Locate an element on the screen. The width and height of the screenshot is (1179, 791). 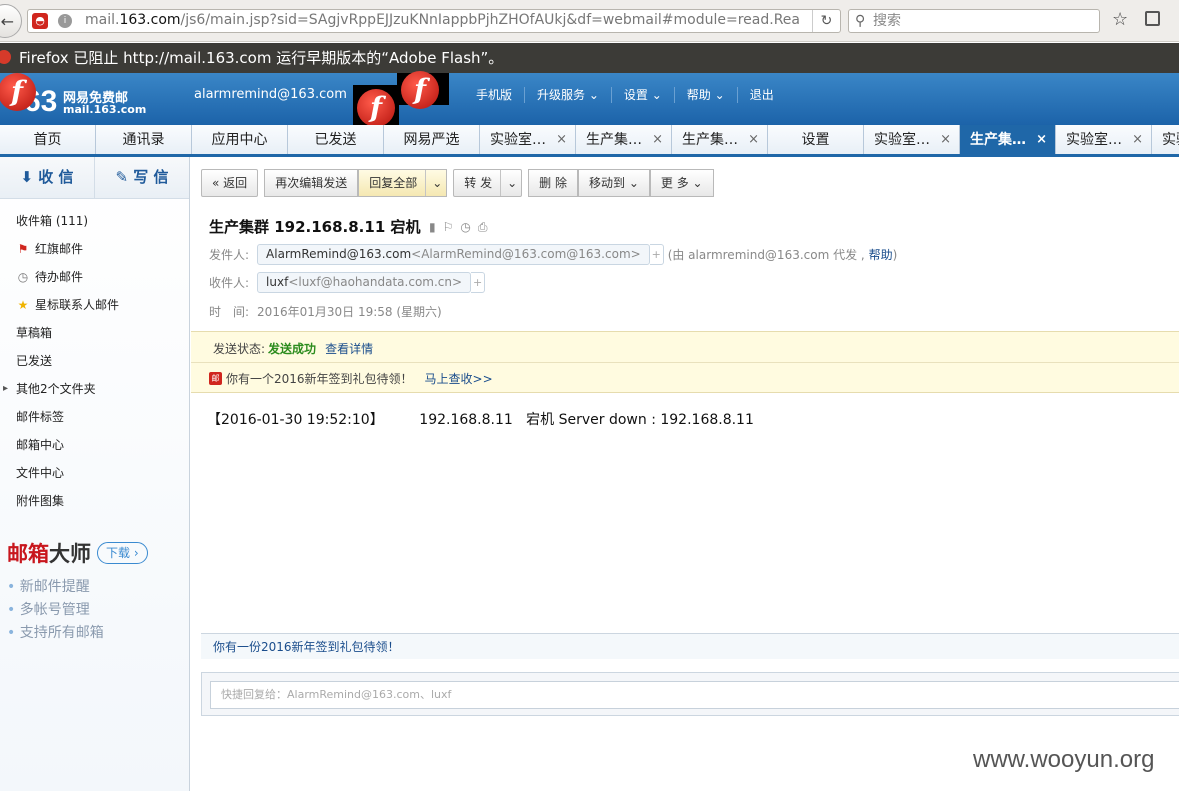
flag-icon: ⚐ is located at coordinates (452, 227).